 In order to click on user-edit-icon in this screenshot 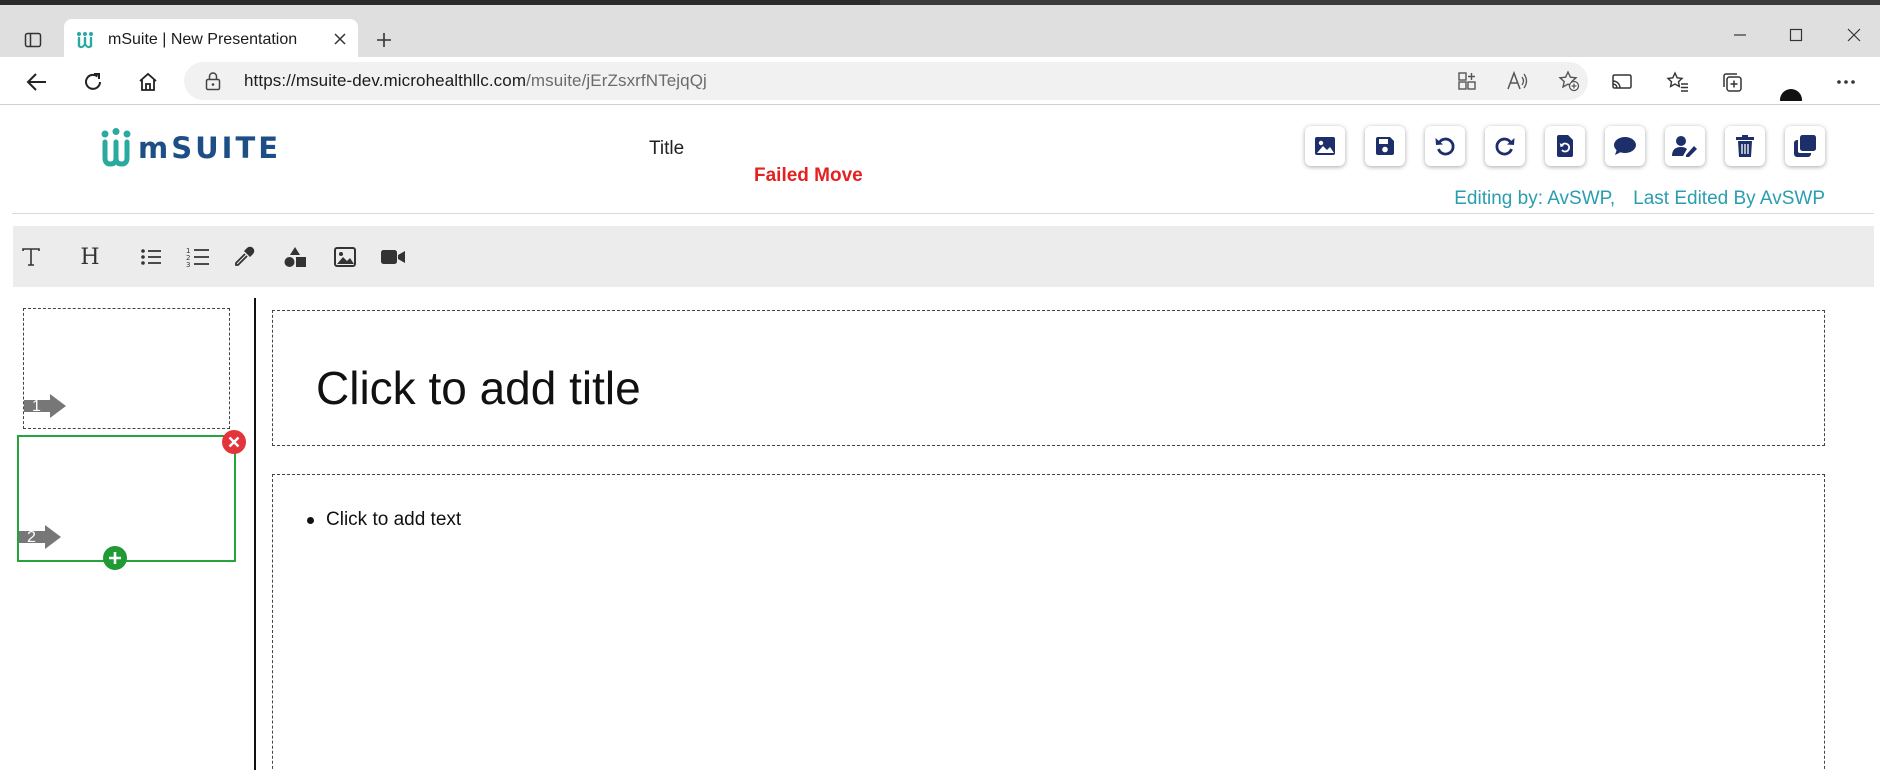, I will do `click(1684, 146)`.